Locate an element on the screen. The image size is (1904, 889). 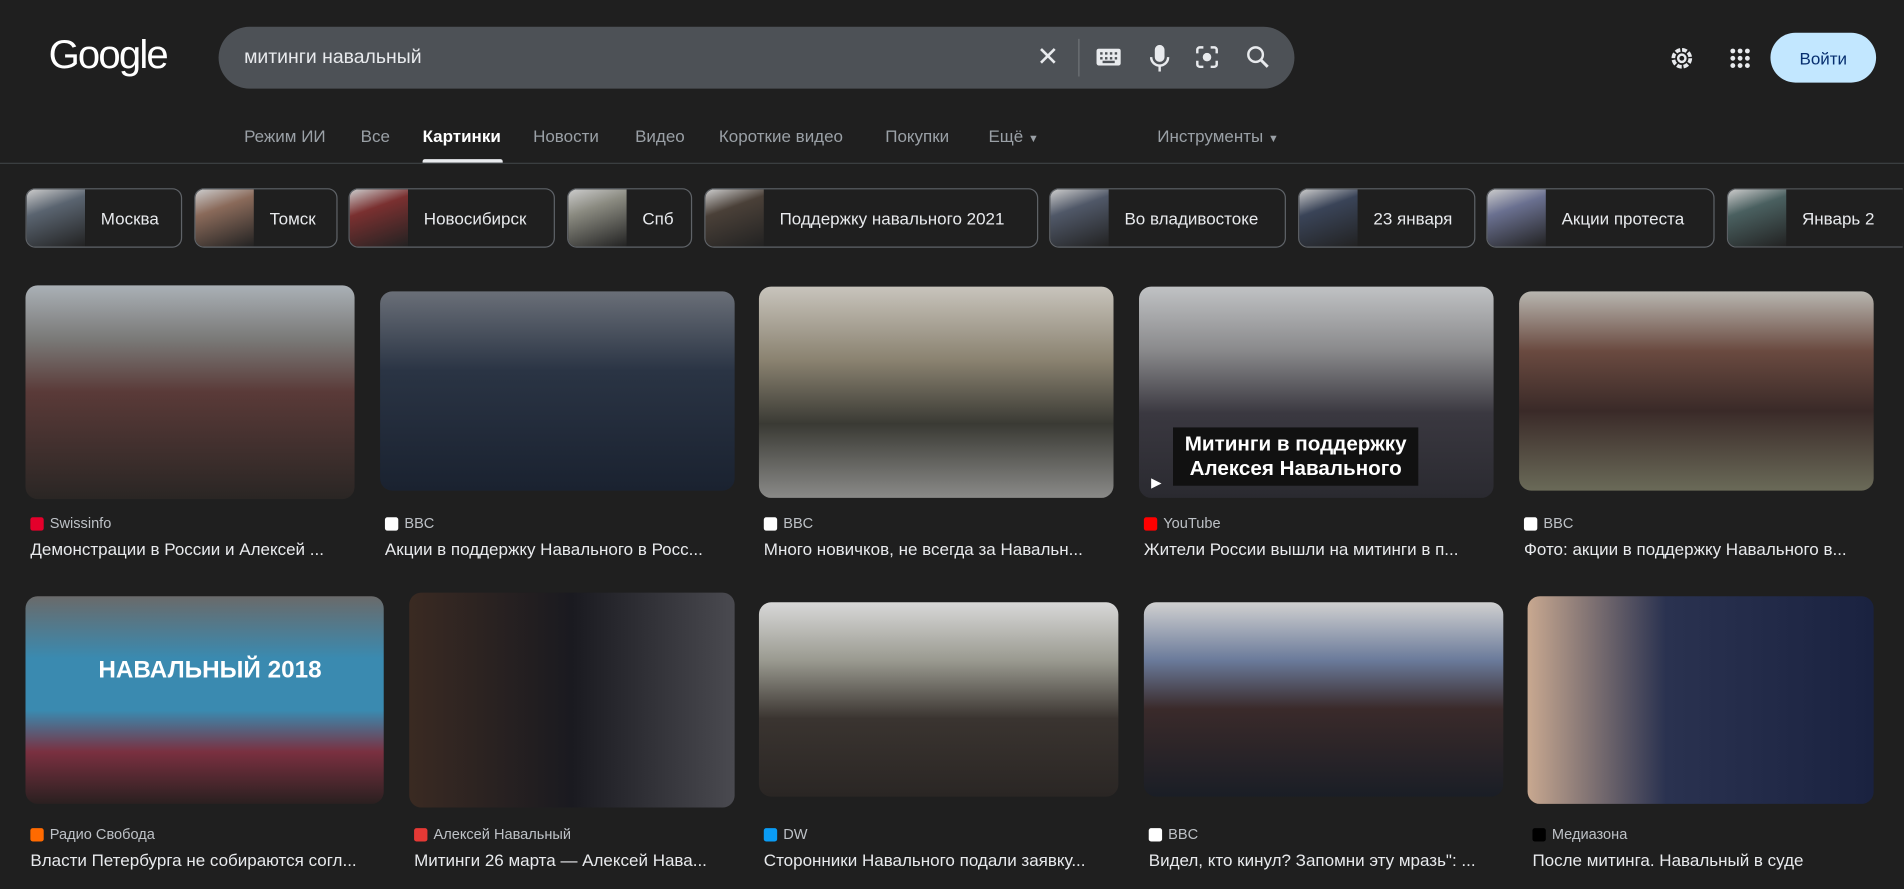
keyboard-icon is located at coordinates (1108, 56).